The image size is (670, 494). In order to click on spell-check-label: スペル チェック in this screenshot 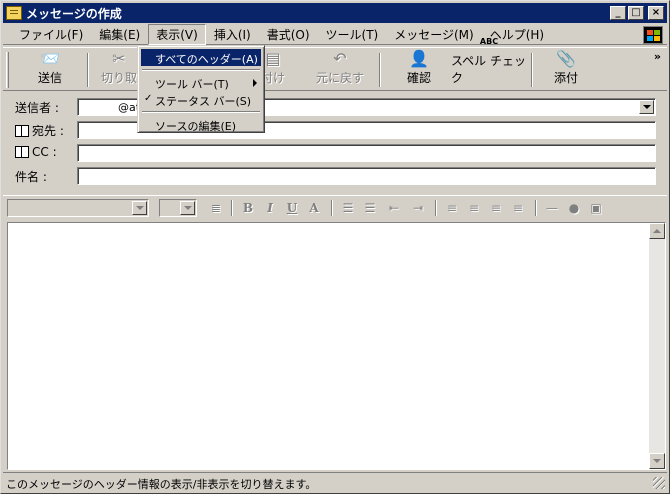, I will do `click(488, 69)`.